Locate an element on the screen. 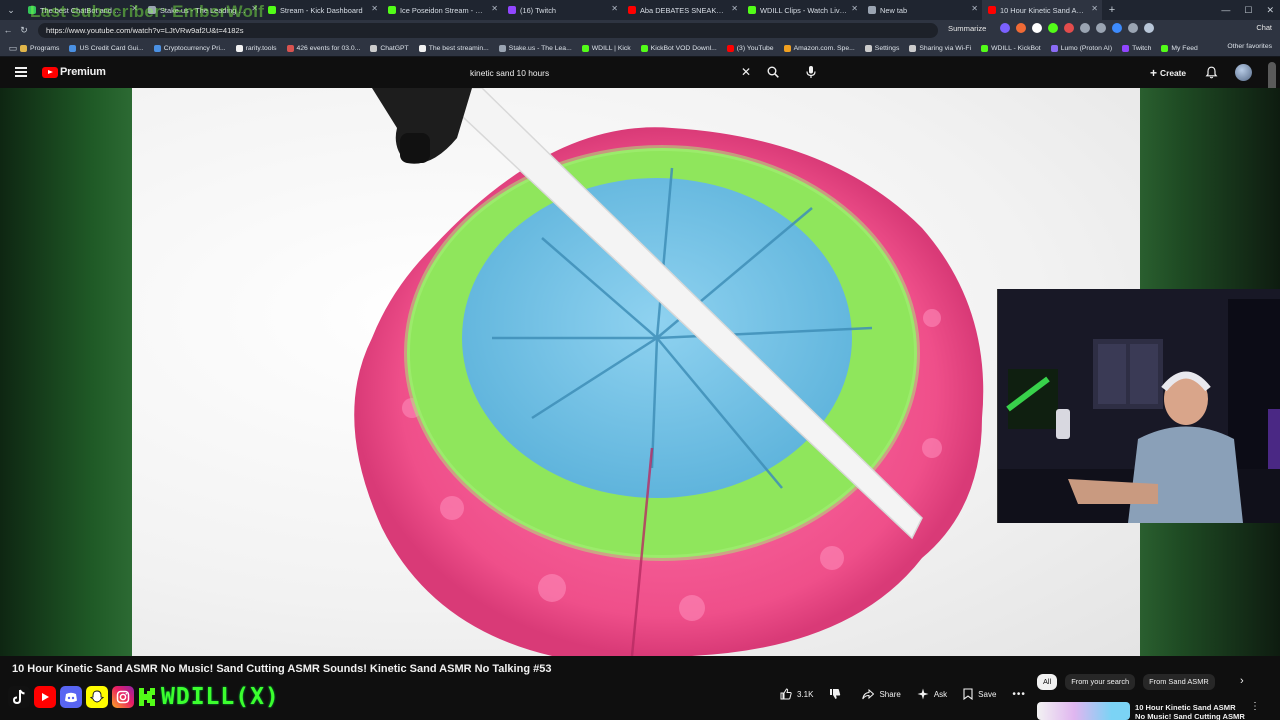 Image resolution: width=1280 pixels, height=720 pixels. browser-tab: 10 Hour Kinetic Sand ASMR No M✕ is located at coordinates (1042, 10).